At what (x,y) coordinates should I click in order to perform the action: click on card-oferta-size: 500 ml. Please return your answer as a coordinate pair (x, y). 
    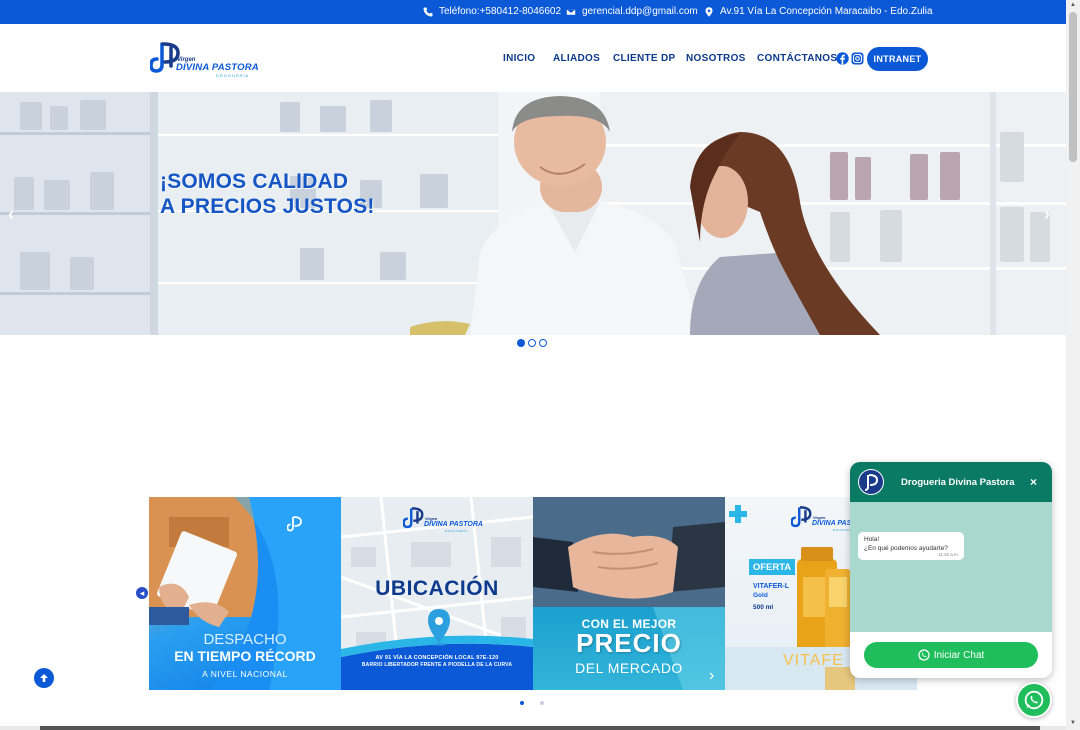
    Looking at the image, I should click on (763, 607).